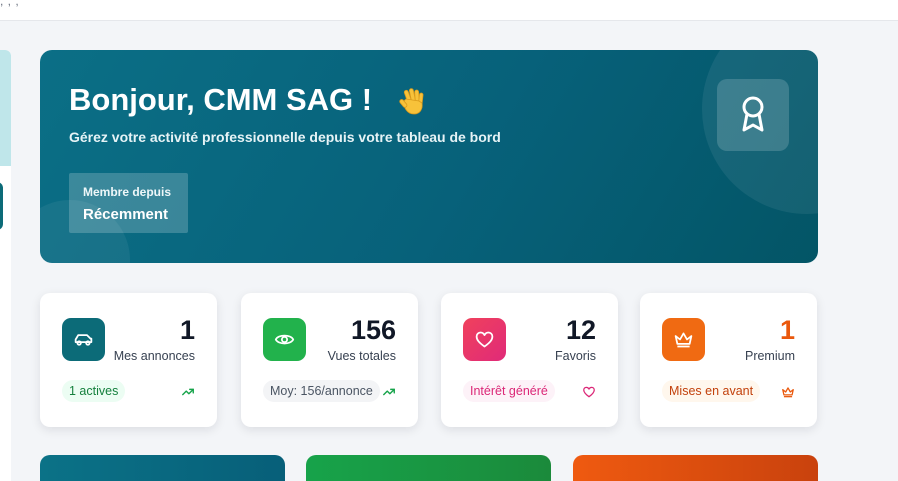 The width and height of the screenshot is (898, 481). What do you see at coordinates (580, 330) in the screenshot?
I see `stat-value: 12` at bounding box center [580, 330].